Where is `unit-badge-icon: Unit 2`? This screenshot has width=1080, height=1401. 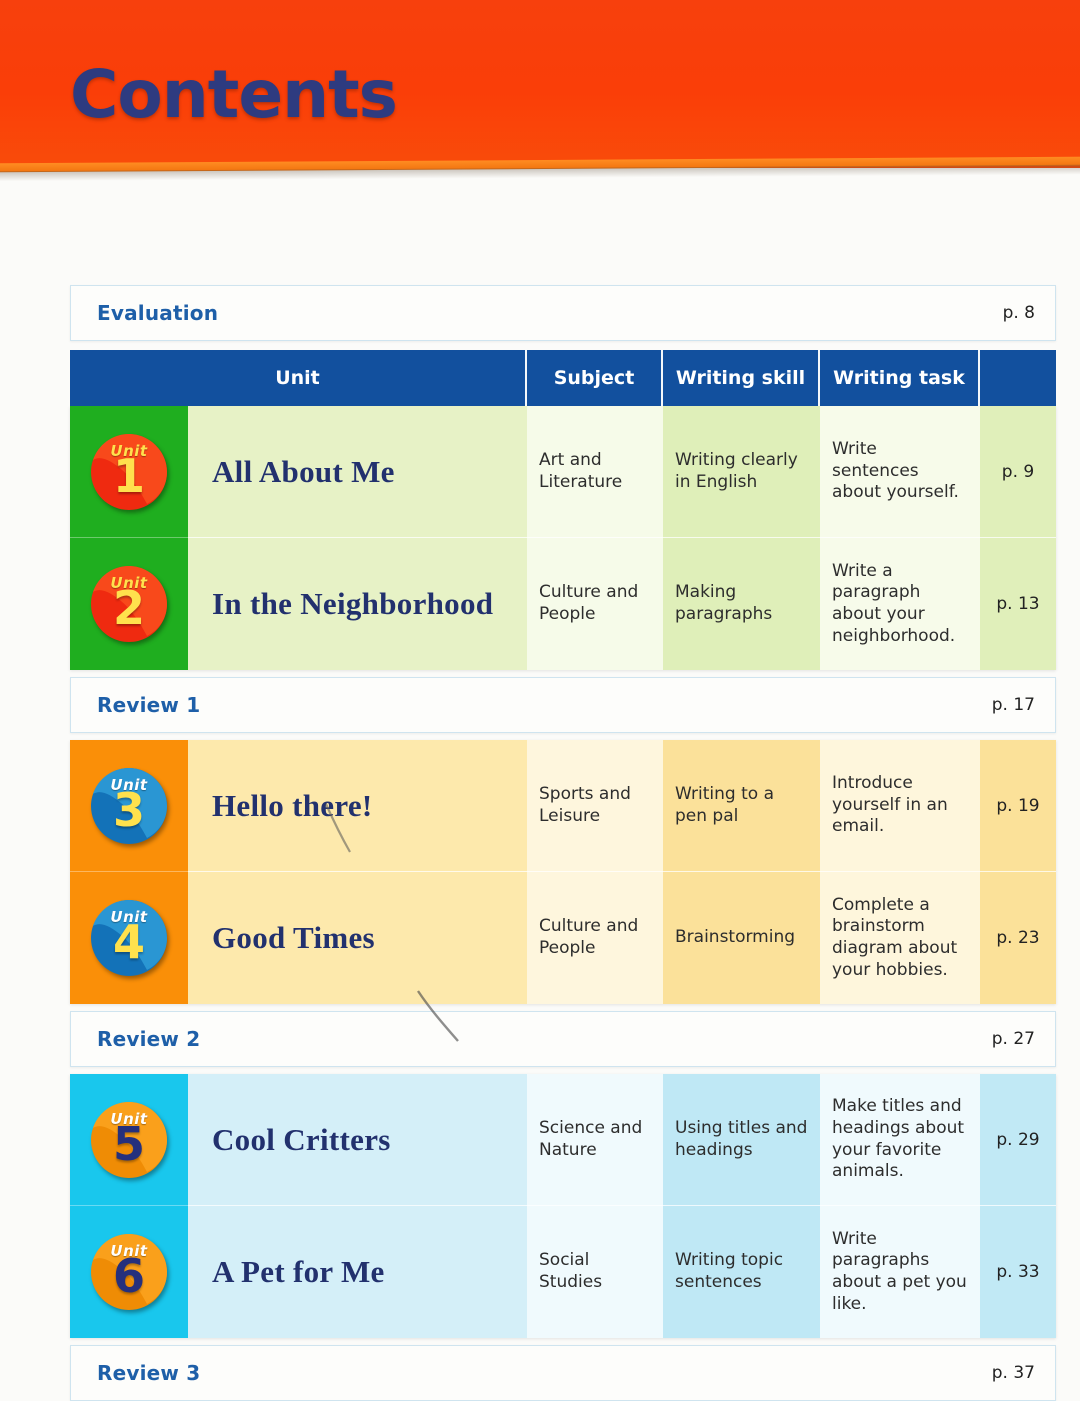
unit-badge-icon: Unit 2 is located at coordinates (129, 604).